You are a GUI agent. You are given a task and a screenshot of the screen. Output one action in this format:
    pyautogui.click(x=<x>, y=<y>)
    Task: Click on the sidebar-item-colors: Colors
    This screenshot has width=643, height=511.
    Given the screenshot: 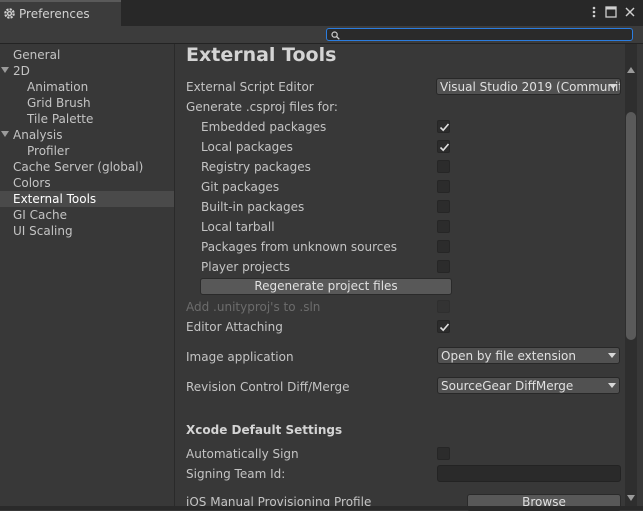 What is the action you would take?
    pyautogui.click(x=87, y=183)
    